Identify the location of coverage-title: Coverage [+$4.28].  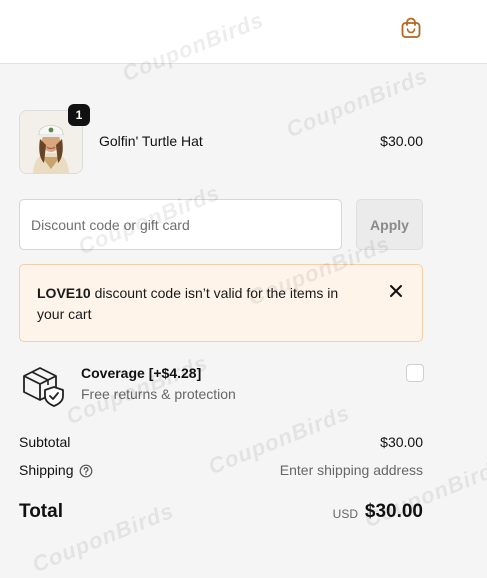
(141, 373).